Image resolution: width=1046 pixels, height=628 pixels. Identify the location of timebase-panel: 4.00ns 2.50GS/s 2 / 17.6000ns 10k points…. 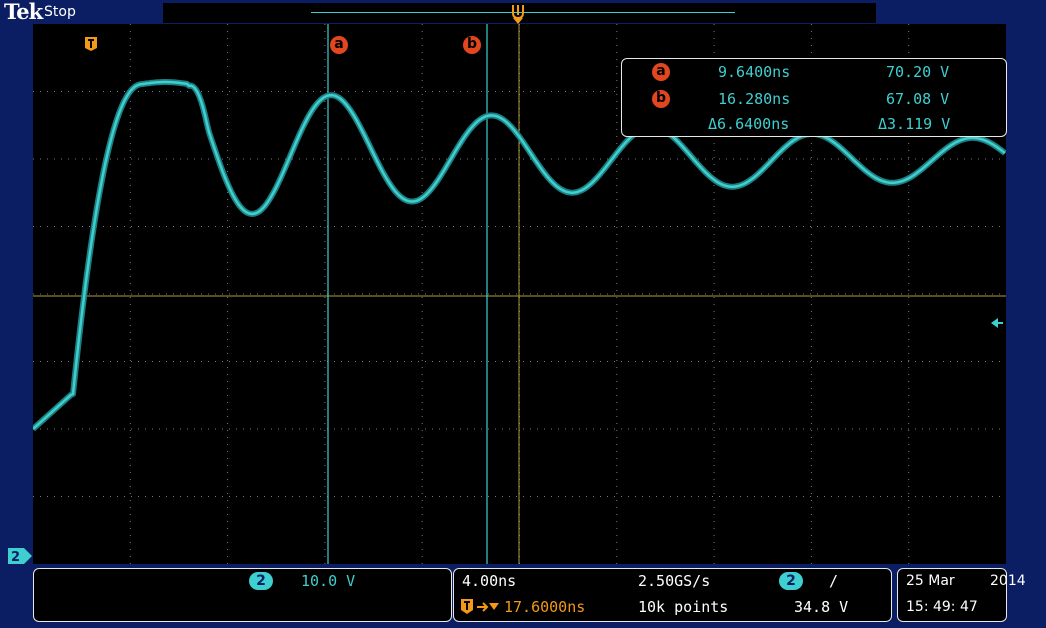
(672, 595).